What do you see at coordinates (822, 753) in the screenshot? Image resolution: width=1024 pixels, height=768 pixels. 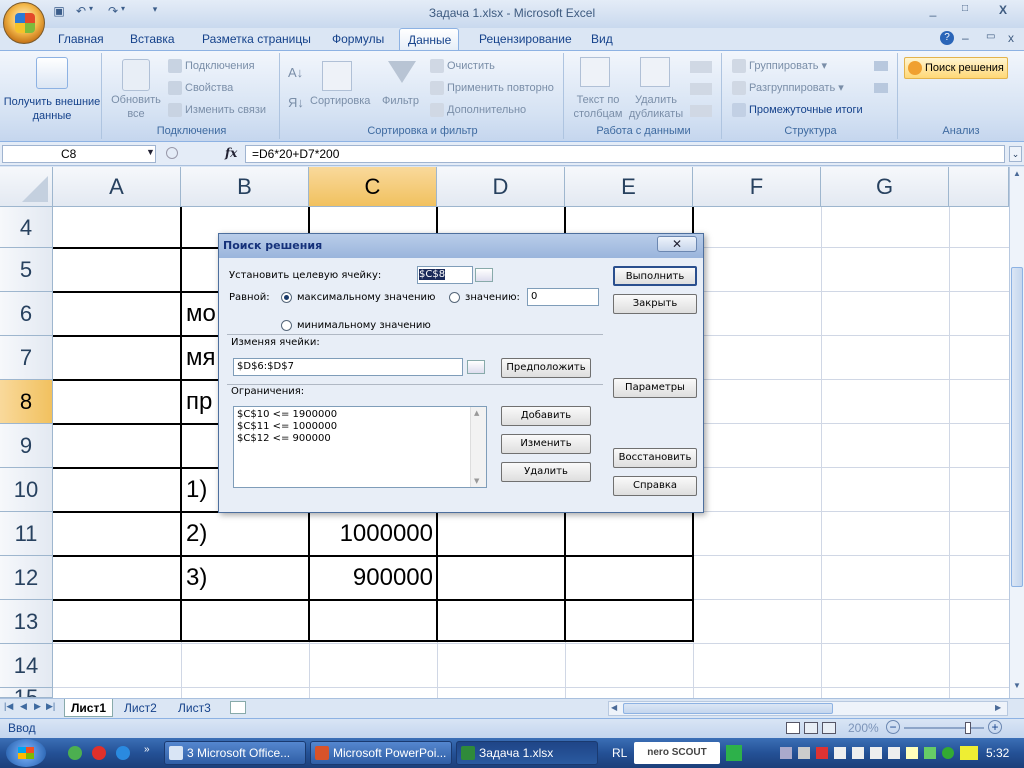 I see `tray-antivirus-icon` at bounding box center [822, 753].